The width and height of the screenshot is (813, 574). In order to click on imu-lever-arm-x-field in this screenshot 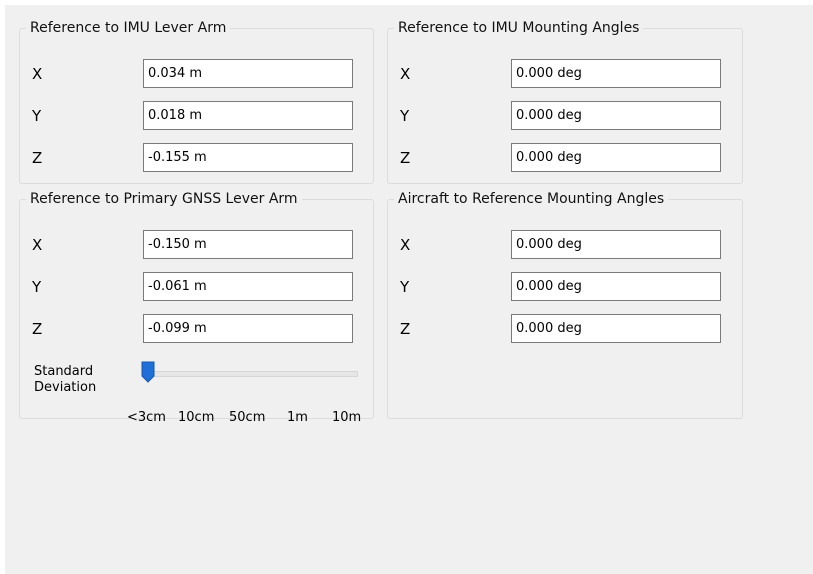, I will do `click(248, 73)`.